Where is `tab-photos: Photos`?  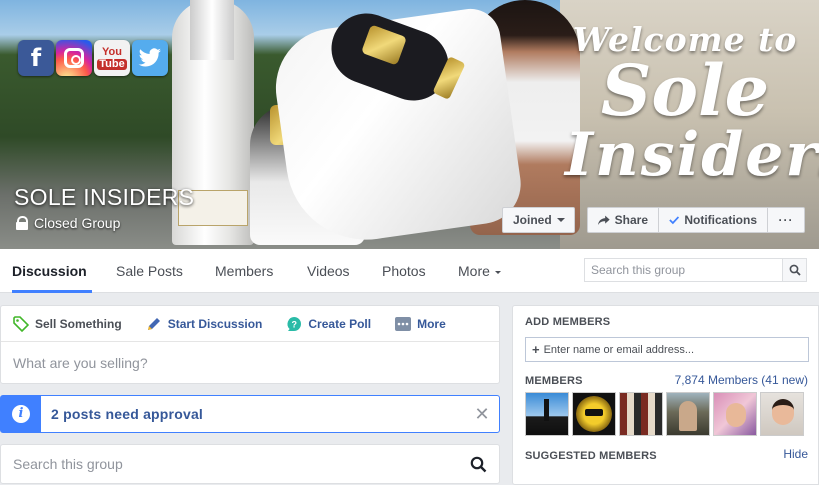
tab-photos: Photos is located at coordinates (404, 271).